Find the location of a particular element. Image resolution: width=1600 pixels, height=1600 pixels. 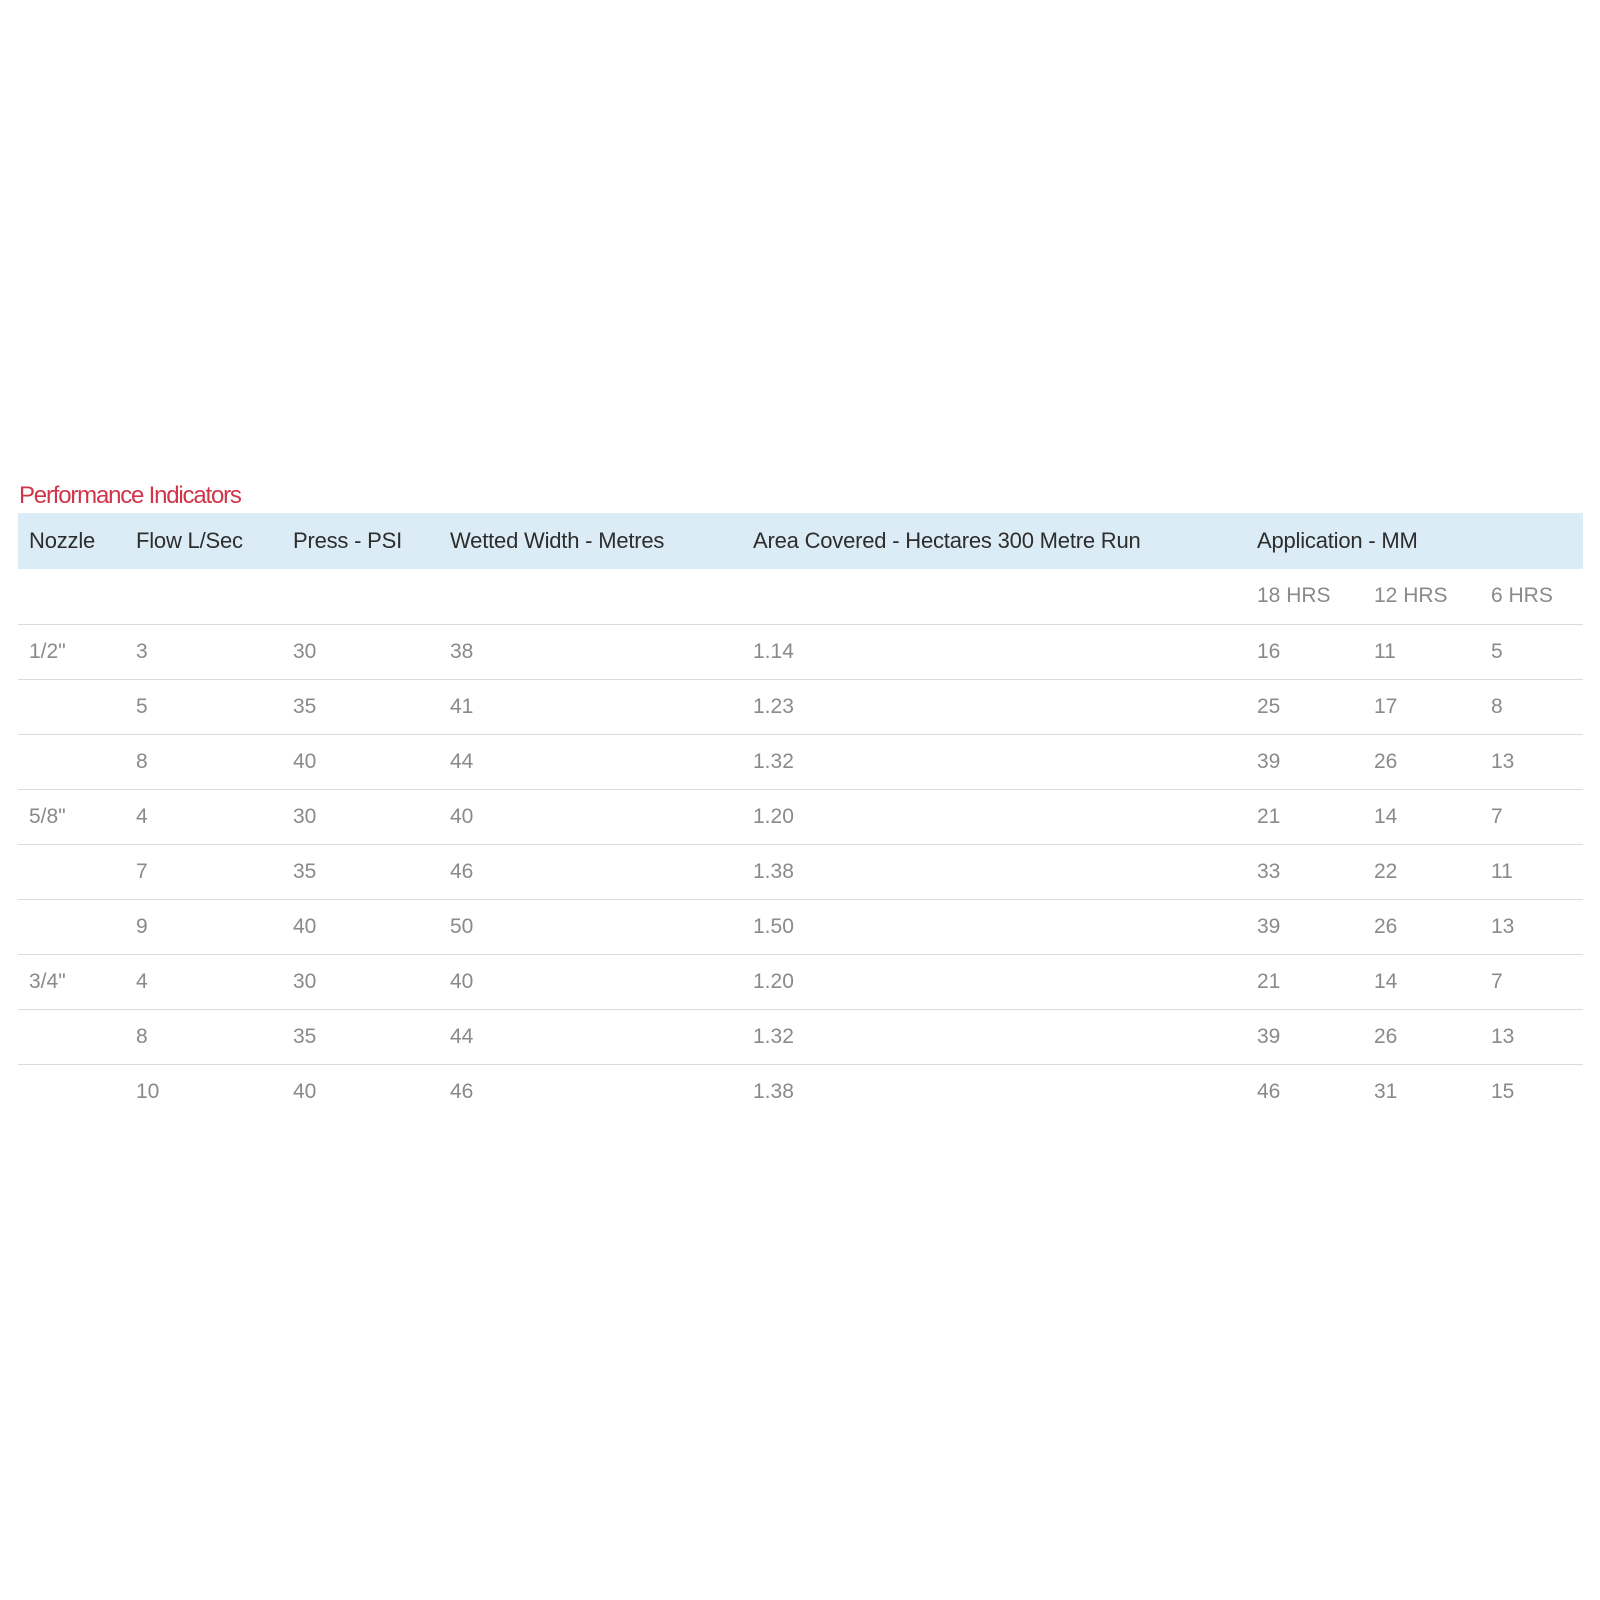

cell-flow: 7 is located at coordinates (203, 872).